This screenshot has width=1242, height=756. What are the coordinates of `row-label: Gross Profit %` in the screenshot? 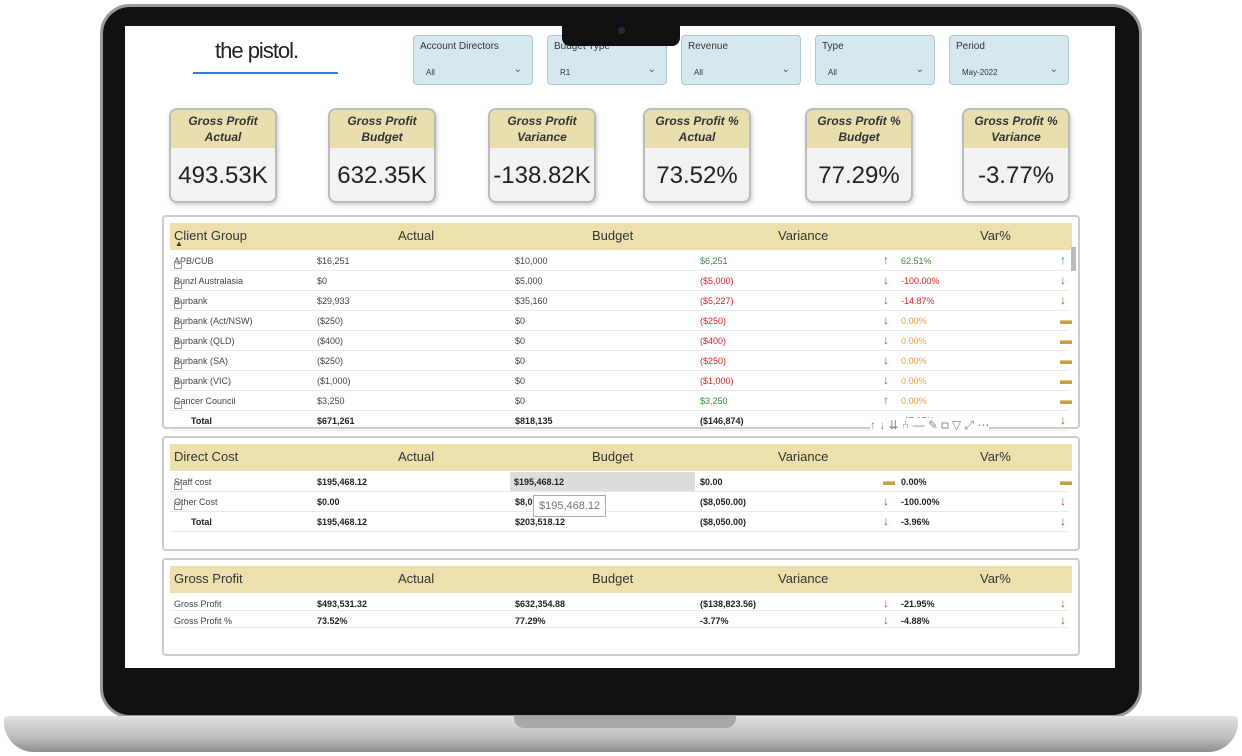 It's located at (203, 621).